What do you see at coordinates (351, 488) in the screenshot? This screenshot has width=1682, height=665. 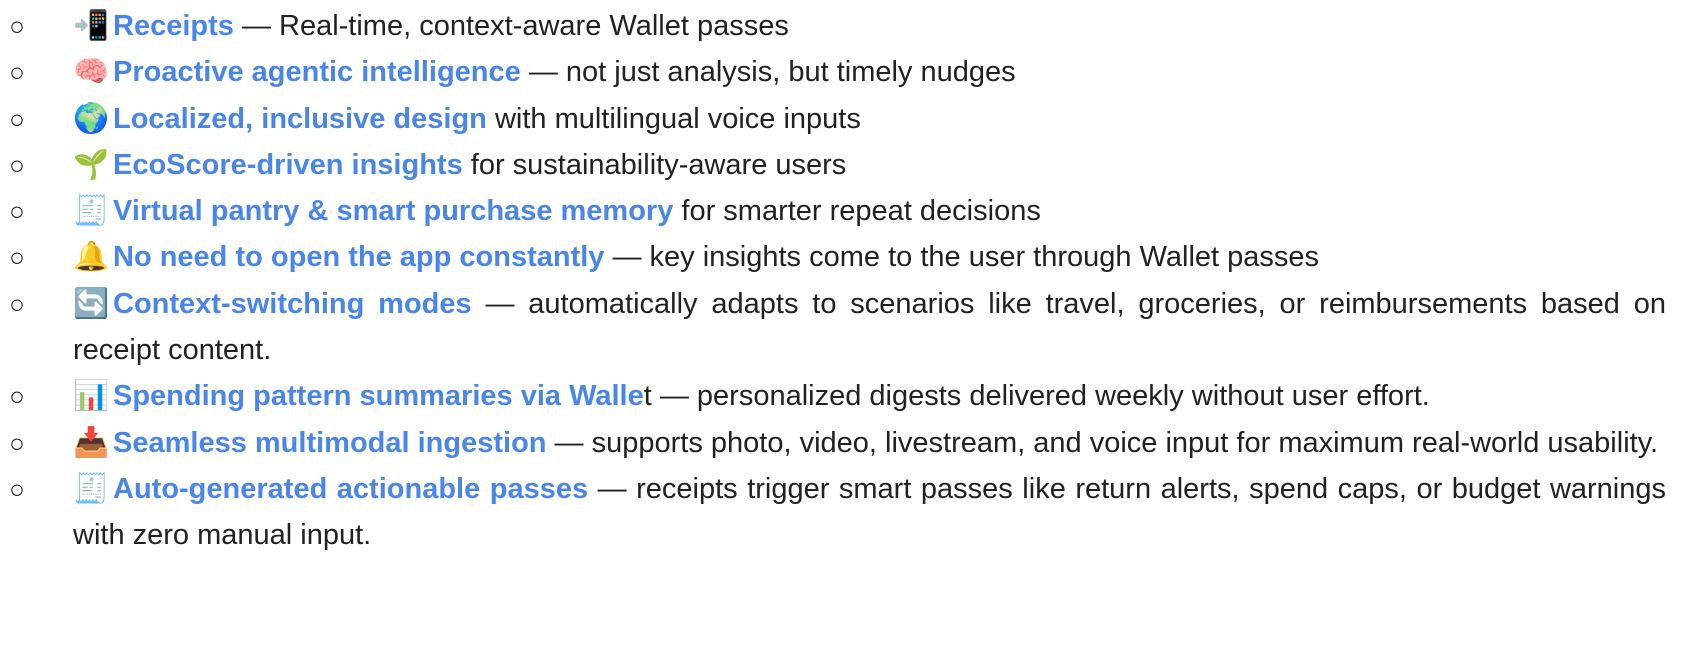 I see `item-highlight: Auto-generated actionable passes` at bounding box center [351, 488].